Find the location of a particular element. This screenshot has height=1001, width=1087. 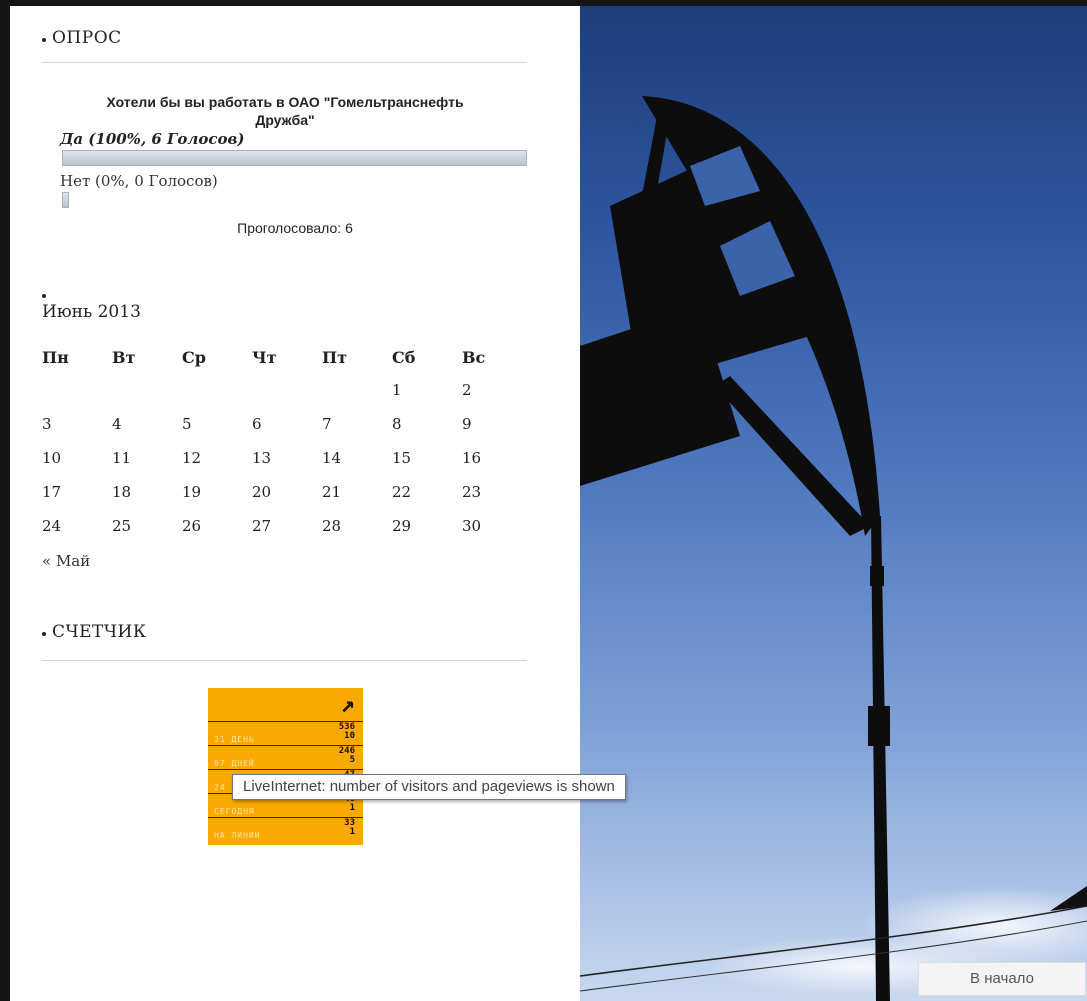

calendar-day: 28 is located at coordinates (332, 526).